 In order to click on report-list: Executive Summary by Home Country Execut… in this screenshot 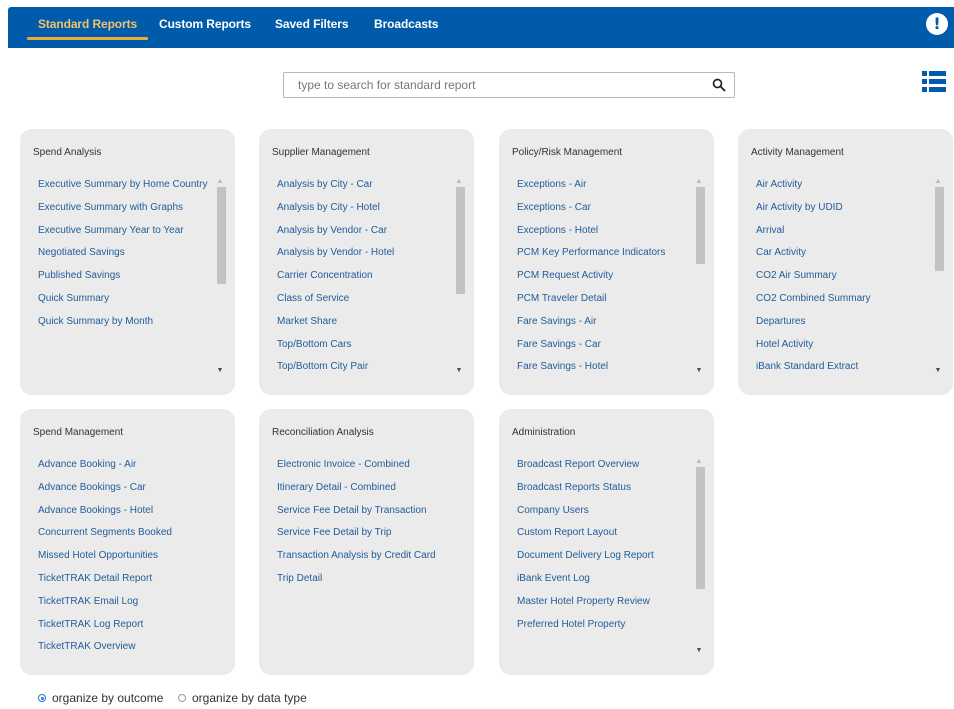, I will do `click(127, 277)`.